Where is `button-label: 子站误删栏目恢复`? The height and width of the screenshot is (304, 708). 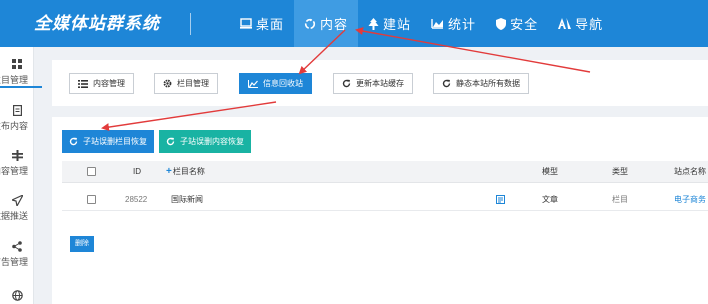 button-label: 子站误删栏目恢复 is located at coordinates (115, 141).